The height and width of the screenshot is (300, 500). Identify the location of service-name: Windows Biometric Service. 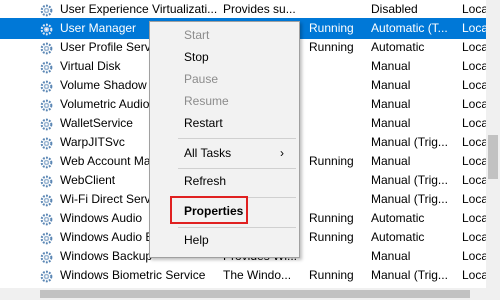
(133, 275).